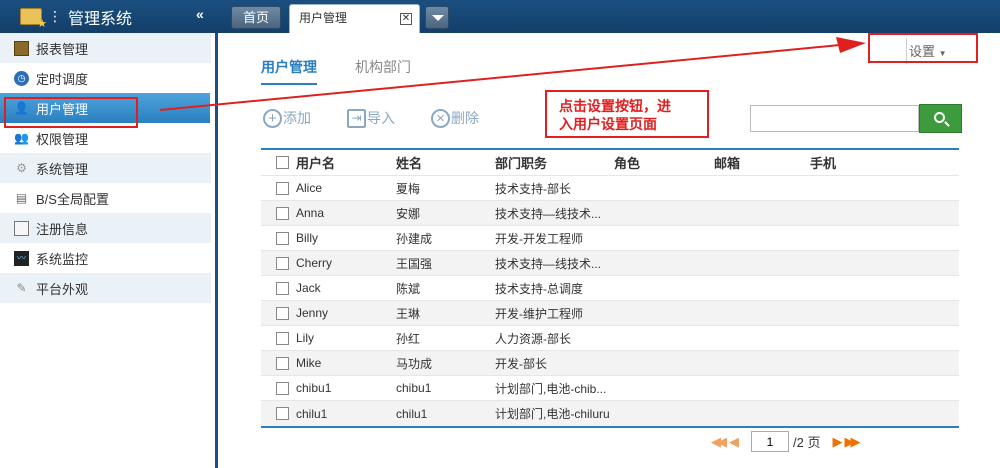 The height and width of the screenshot is (468, 1000). Describe the element at coordinates (354, 18) in the screenshot. I see `tab-user-management: 用户管理 ✕` at that location.